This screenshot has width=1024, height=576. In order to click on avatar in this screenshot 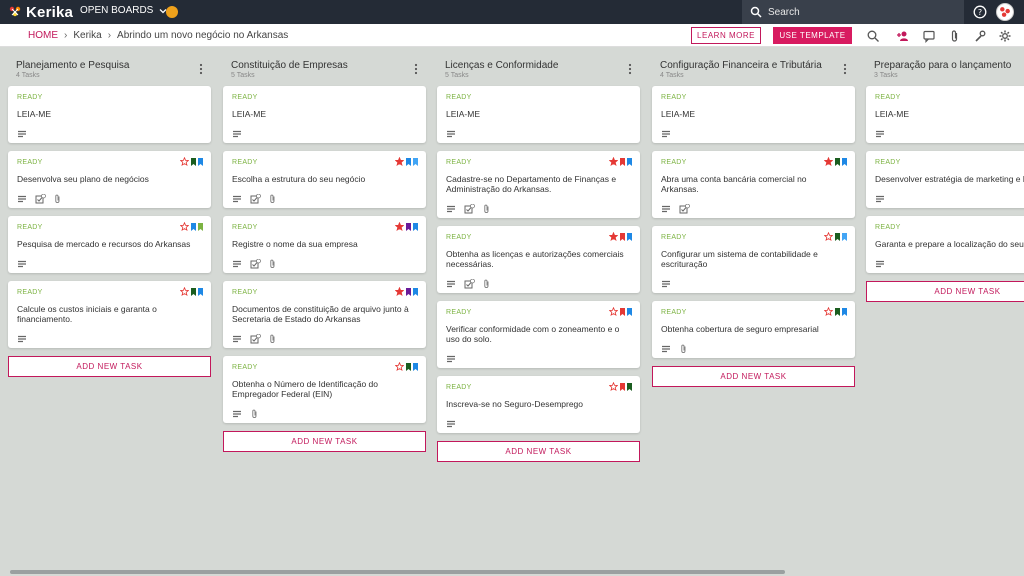, I will do `click(1005, 12)`.